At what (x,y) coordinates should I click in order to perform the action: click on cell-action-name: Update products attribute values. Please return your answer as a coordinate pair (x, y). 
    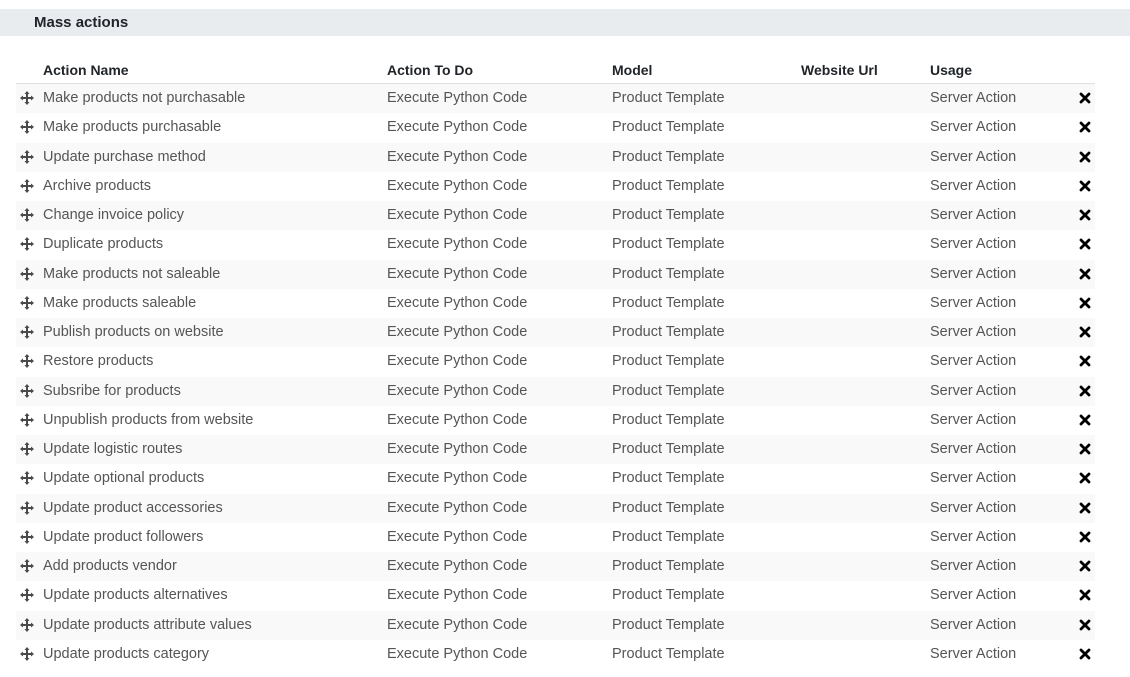
    Looking at the image, I should click on (147, 625).